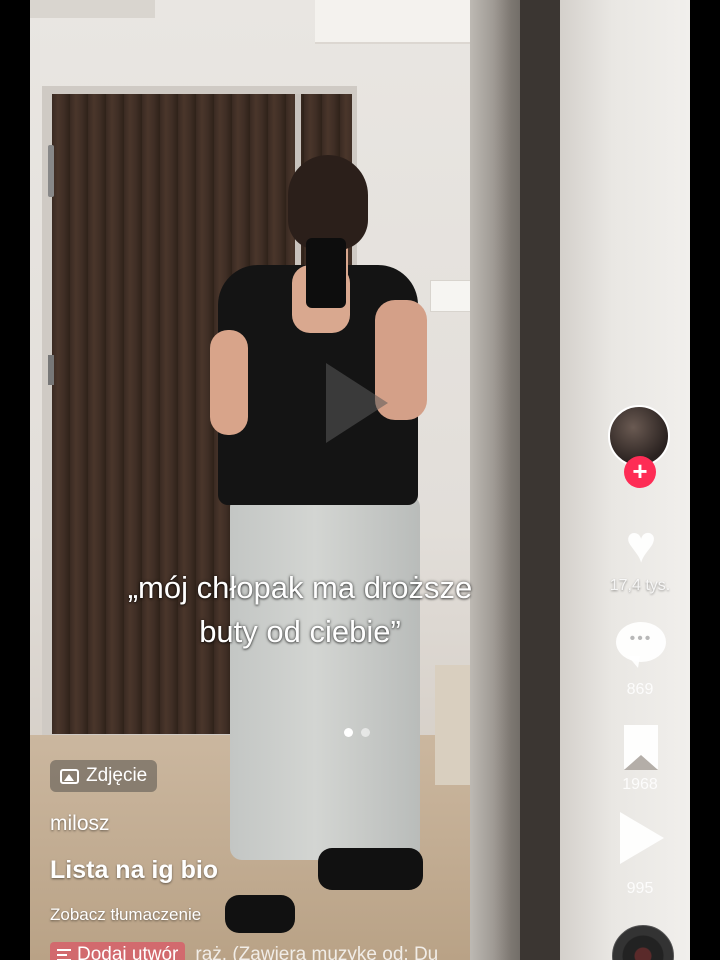 The image size is (720, 960). Describe the element at coordinates (64, 954) in the screenshot. I see `playlist-icon` at that location.